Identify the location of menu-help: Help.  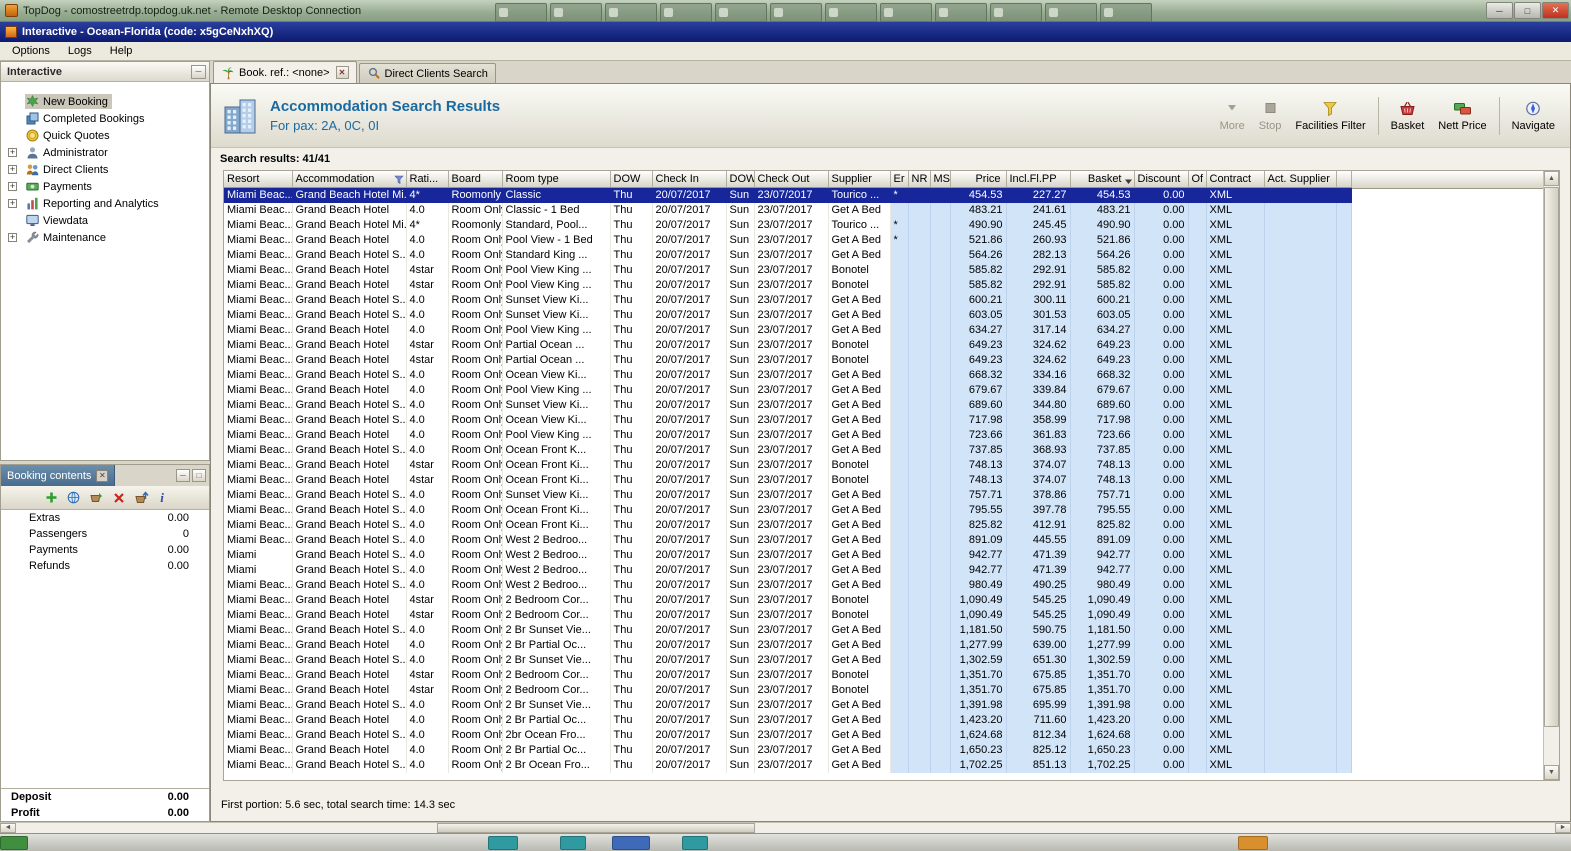
(121, 51).